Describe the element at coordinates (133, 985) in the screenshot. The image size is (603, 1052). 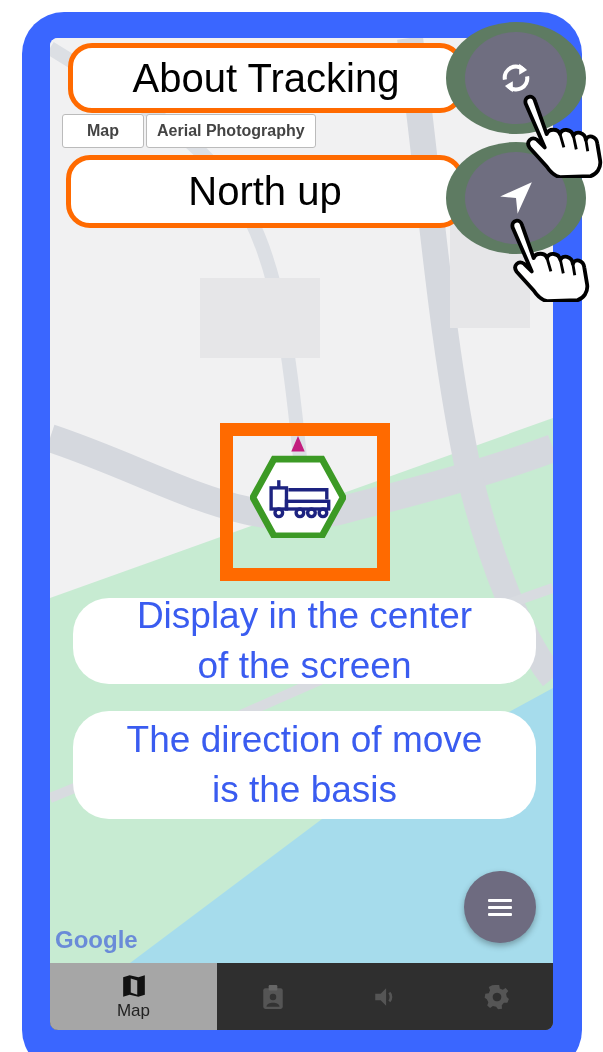
I see `map-icon` at that location.